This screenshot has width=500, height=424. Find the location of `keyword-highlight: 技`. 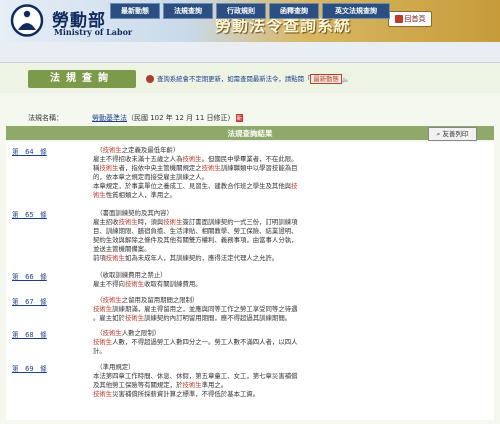

keyword-highlight: 技 is located at coordinates (294, 185).